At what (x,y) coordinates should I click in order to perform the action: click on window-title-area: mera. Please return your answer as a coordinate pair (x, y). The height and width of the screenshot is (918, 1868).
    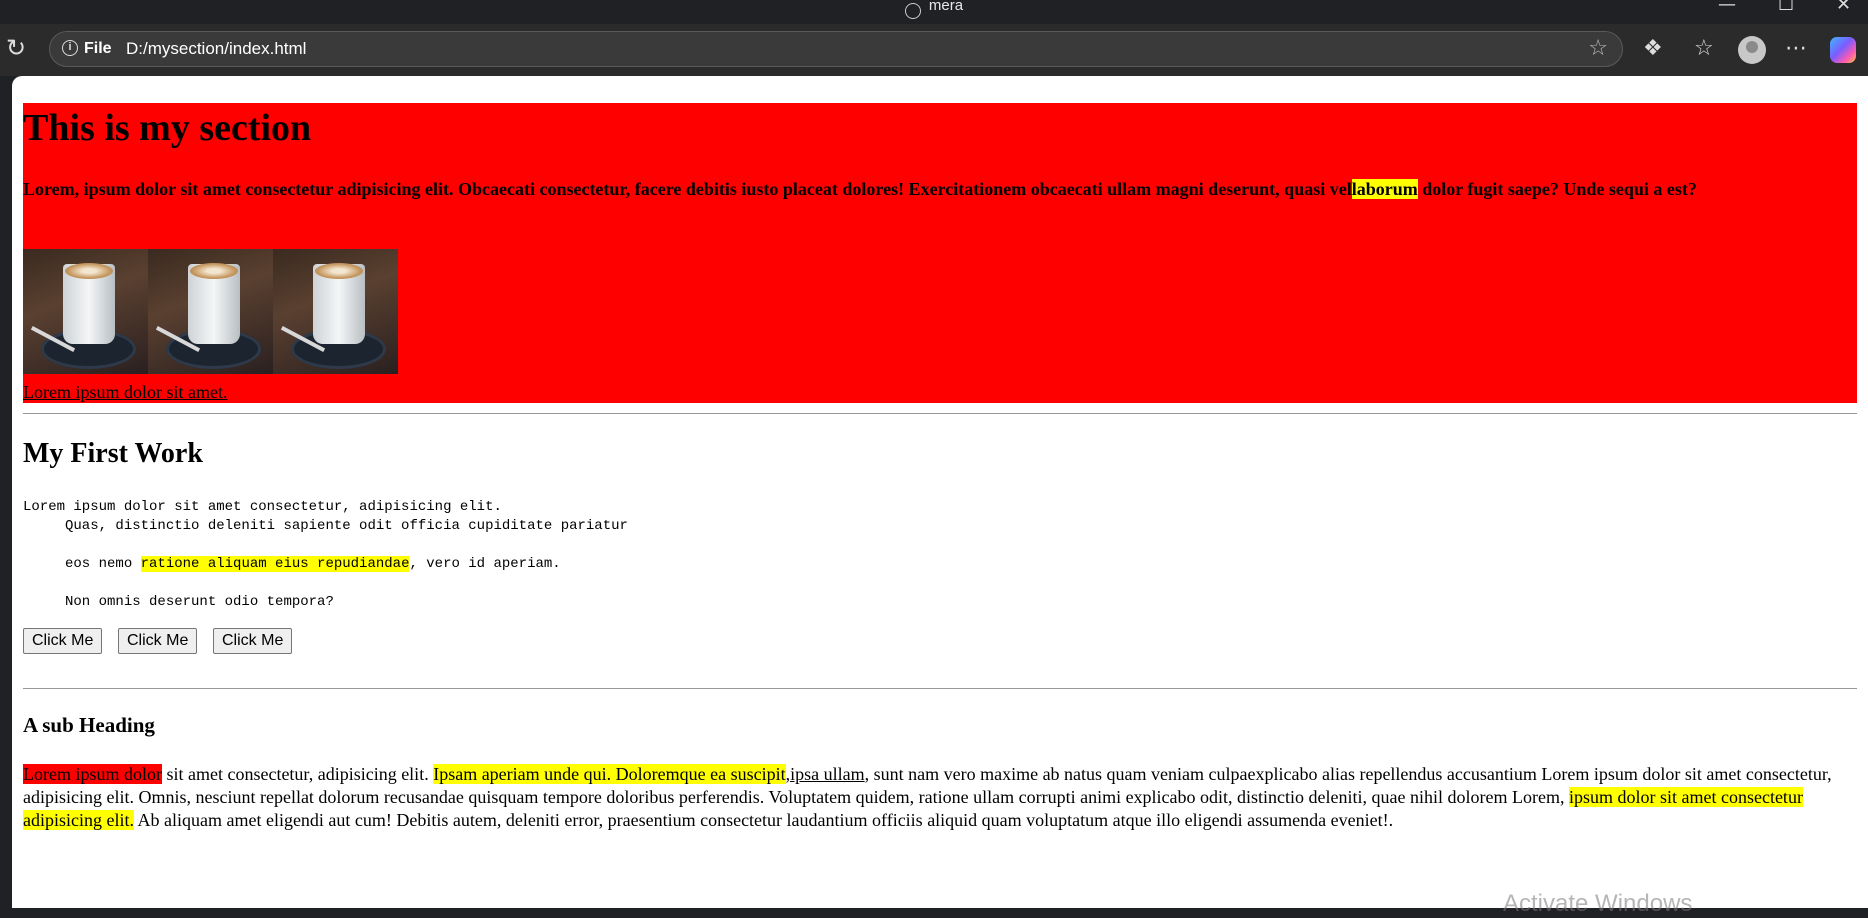
    Looking at the image, I should click on (934, 9).